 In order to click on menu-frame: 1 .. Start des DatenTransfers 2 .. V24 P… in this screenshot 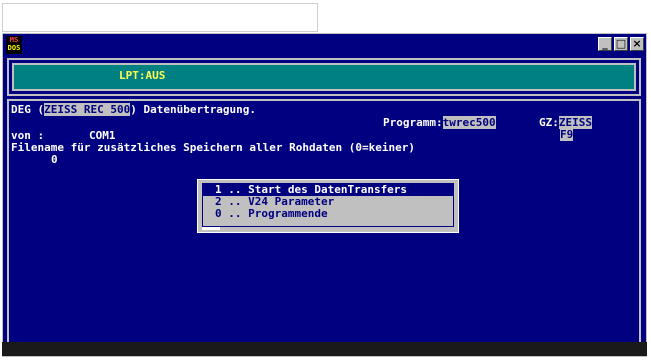, I will do `click(328, 205)`.